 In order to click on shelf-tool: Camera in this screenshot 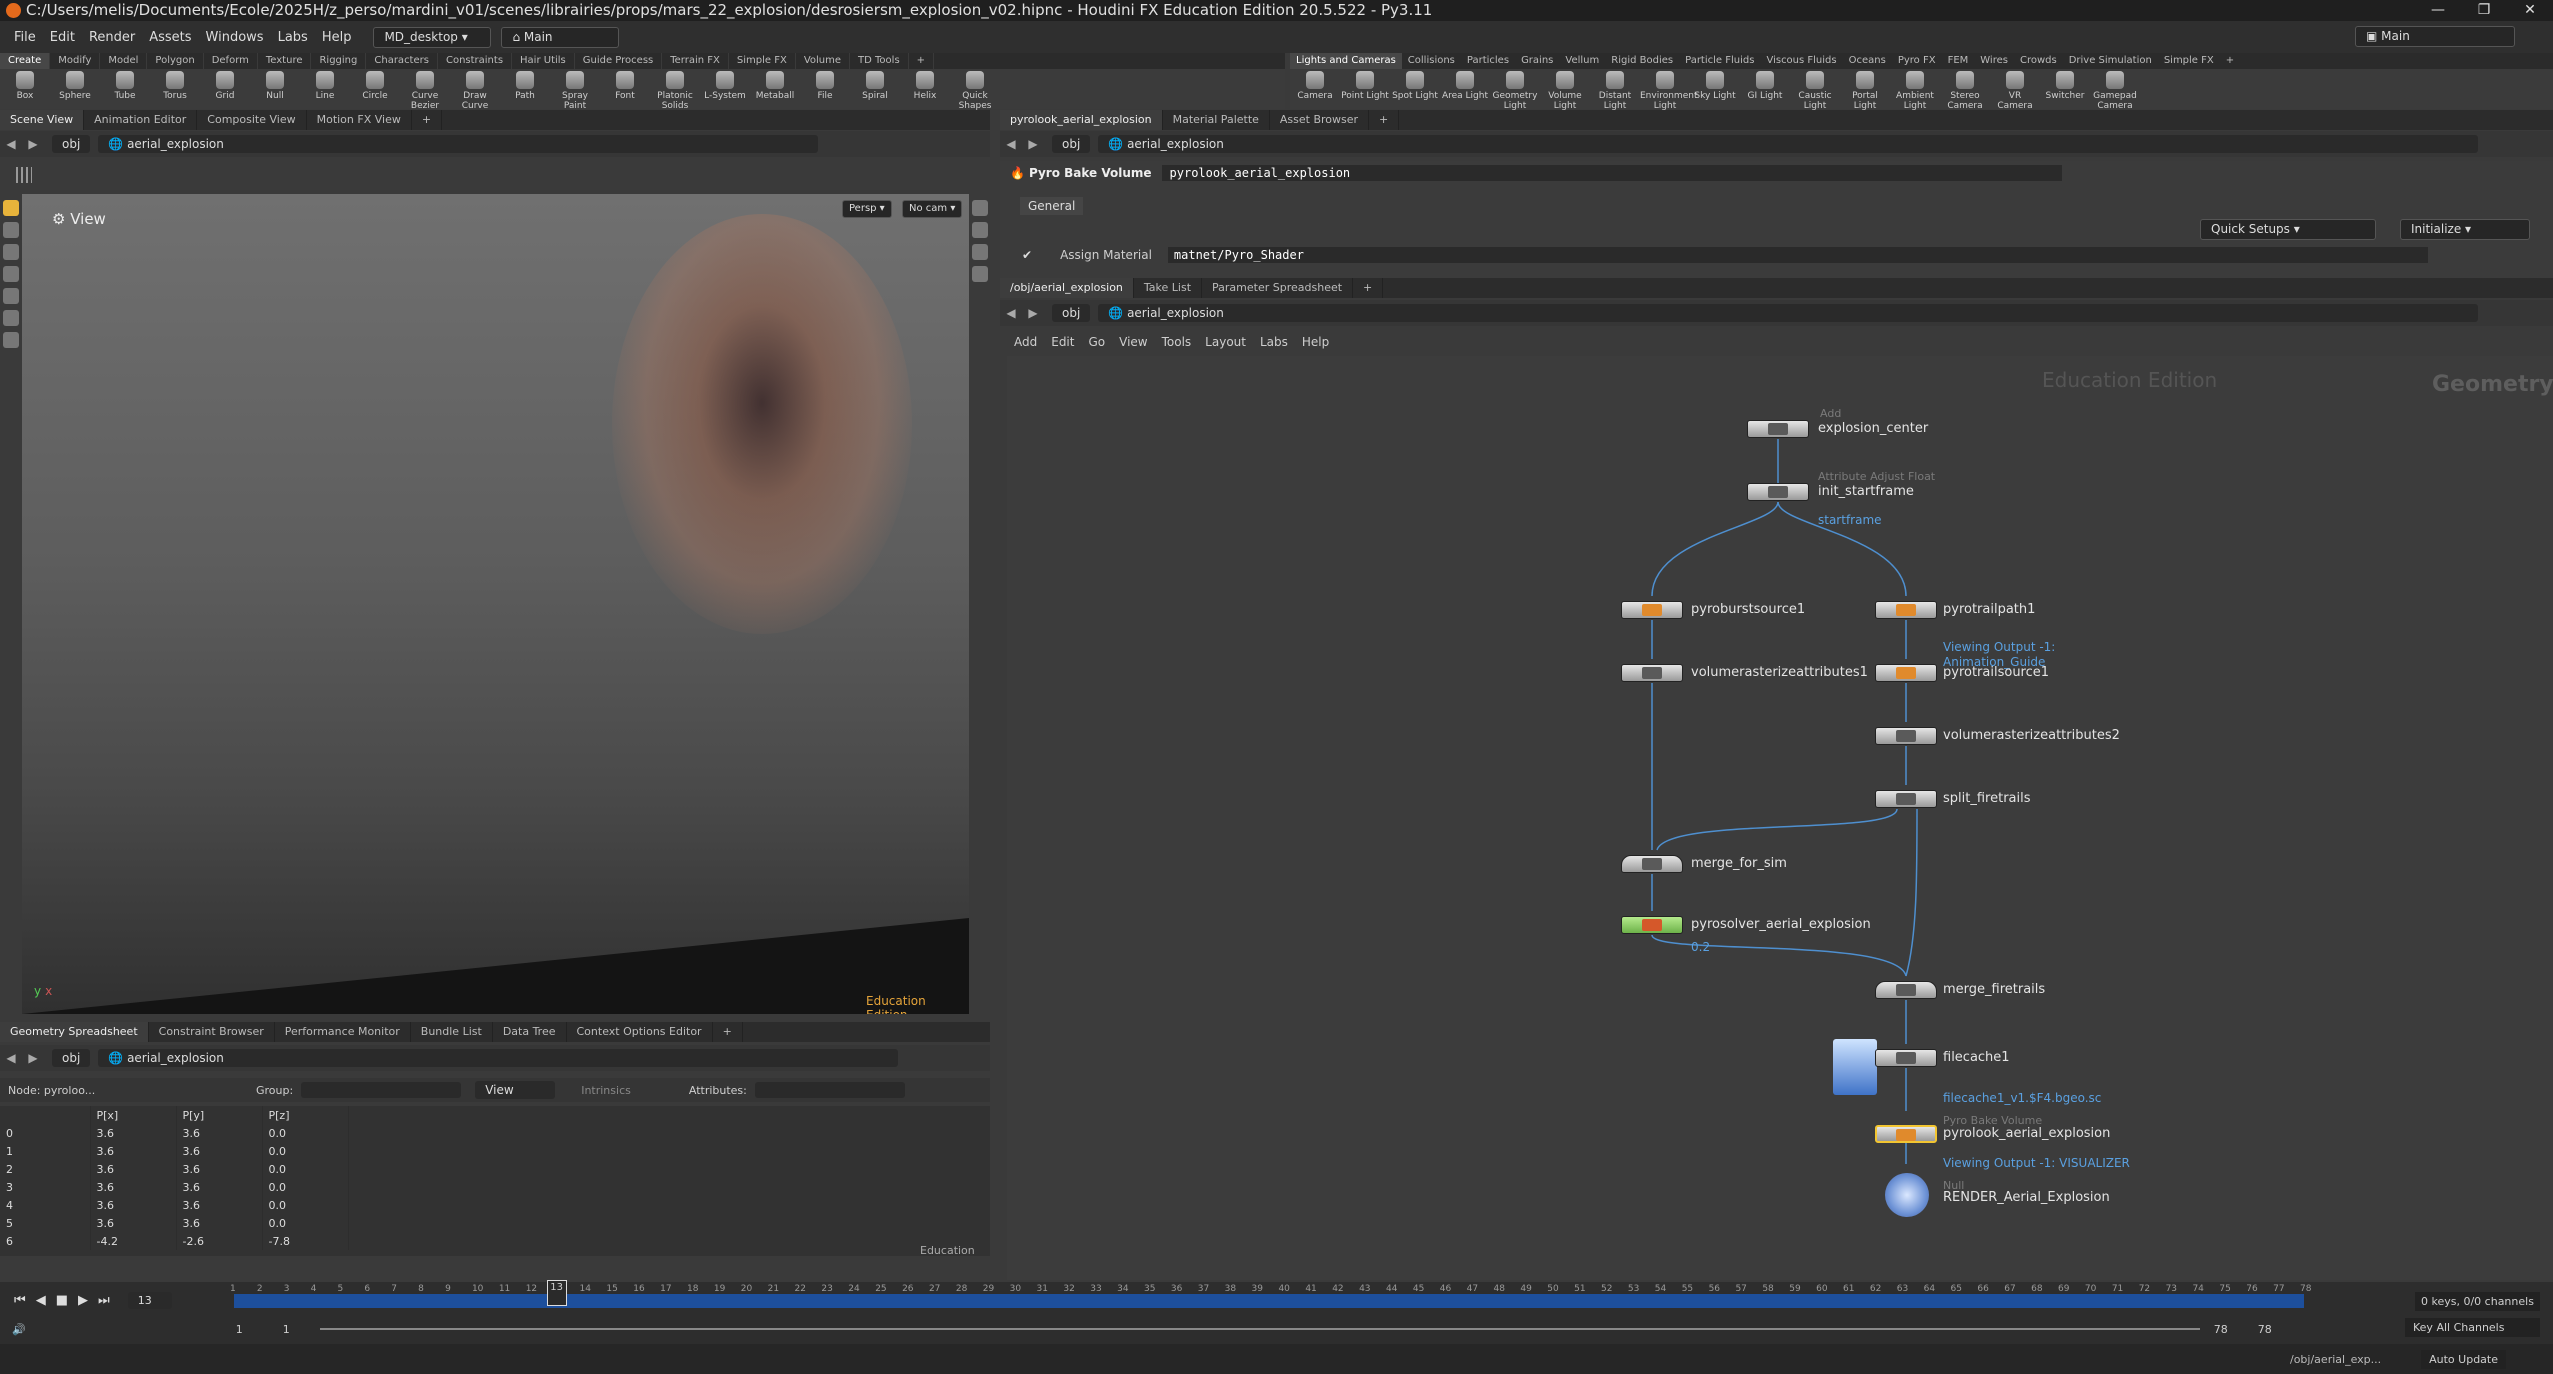, I will do `click(1315, 85)`.